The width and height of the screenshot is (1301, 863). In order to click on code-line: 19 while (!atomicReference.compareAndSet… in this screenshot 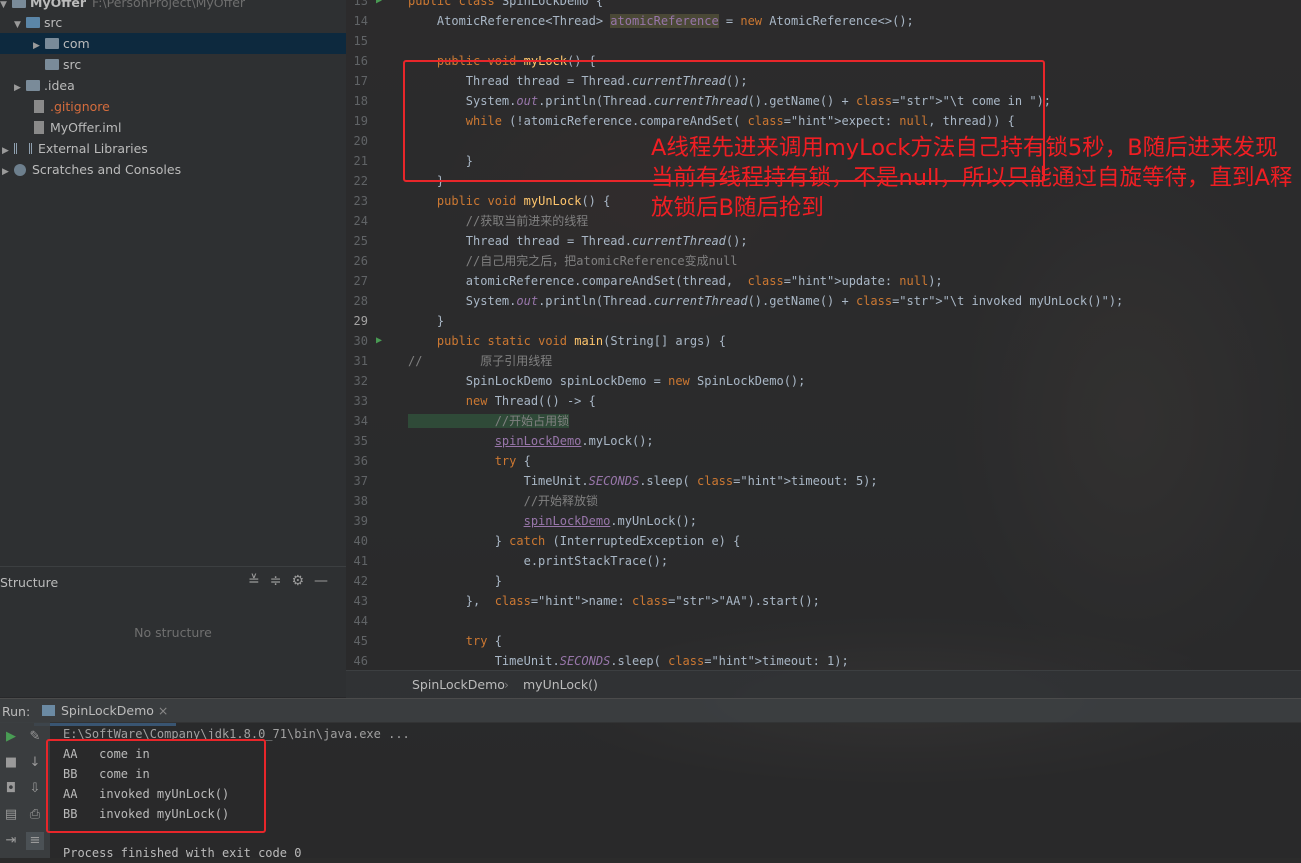, I will do `click(823, 121)`.